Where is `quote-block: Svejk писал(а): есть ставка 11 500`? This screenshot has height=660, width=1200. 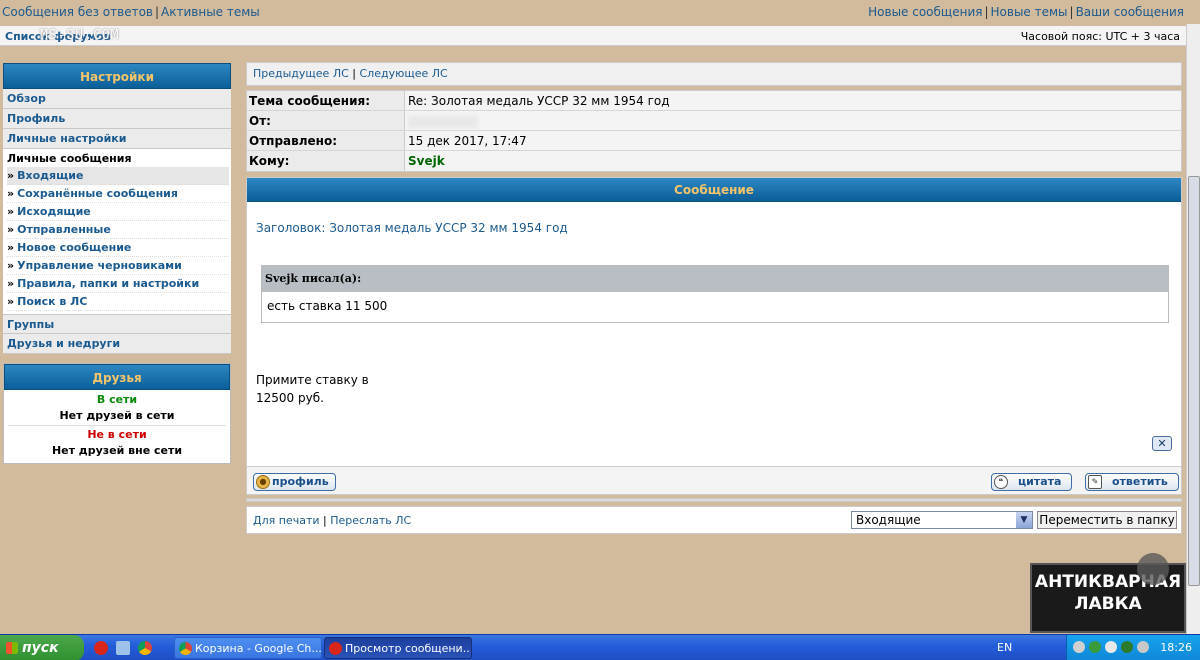
quote-block: Svejk писал(а): есть ставка 11 500 is located at coordinates (715, 294).